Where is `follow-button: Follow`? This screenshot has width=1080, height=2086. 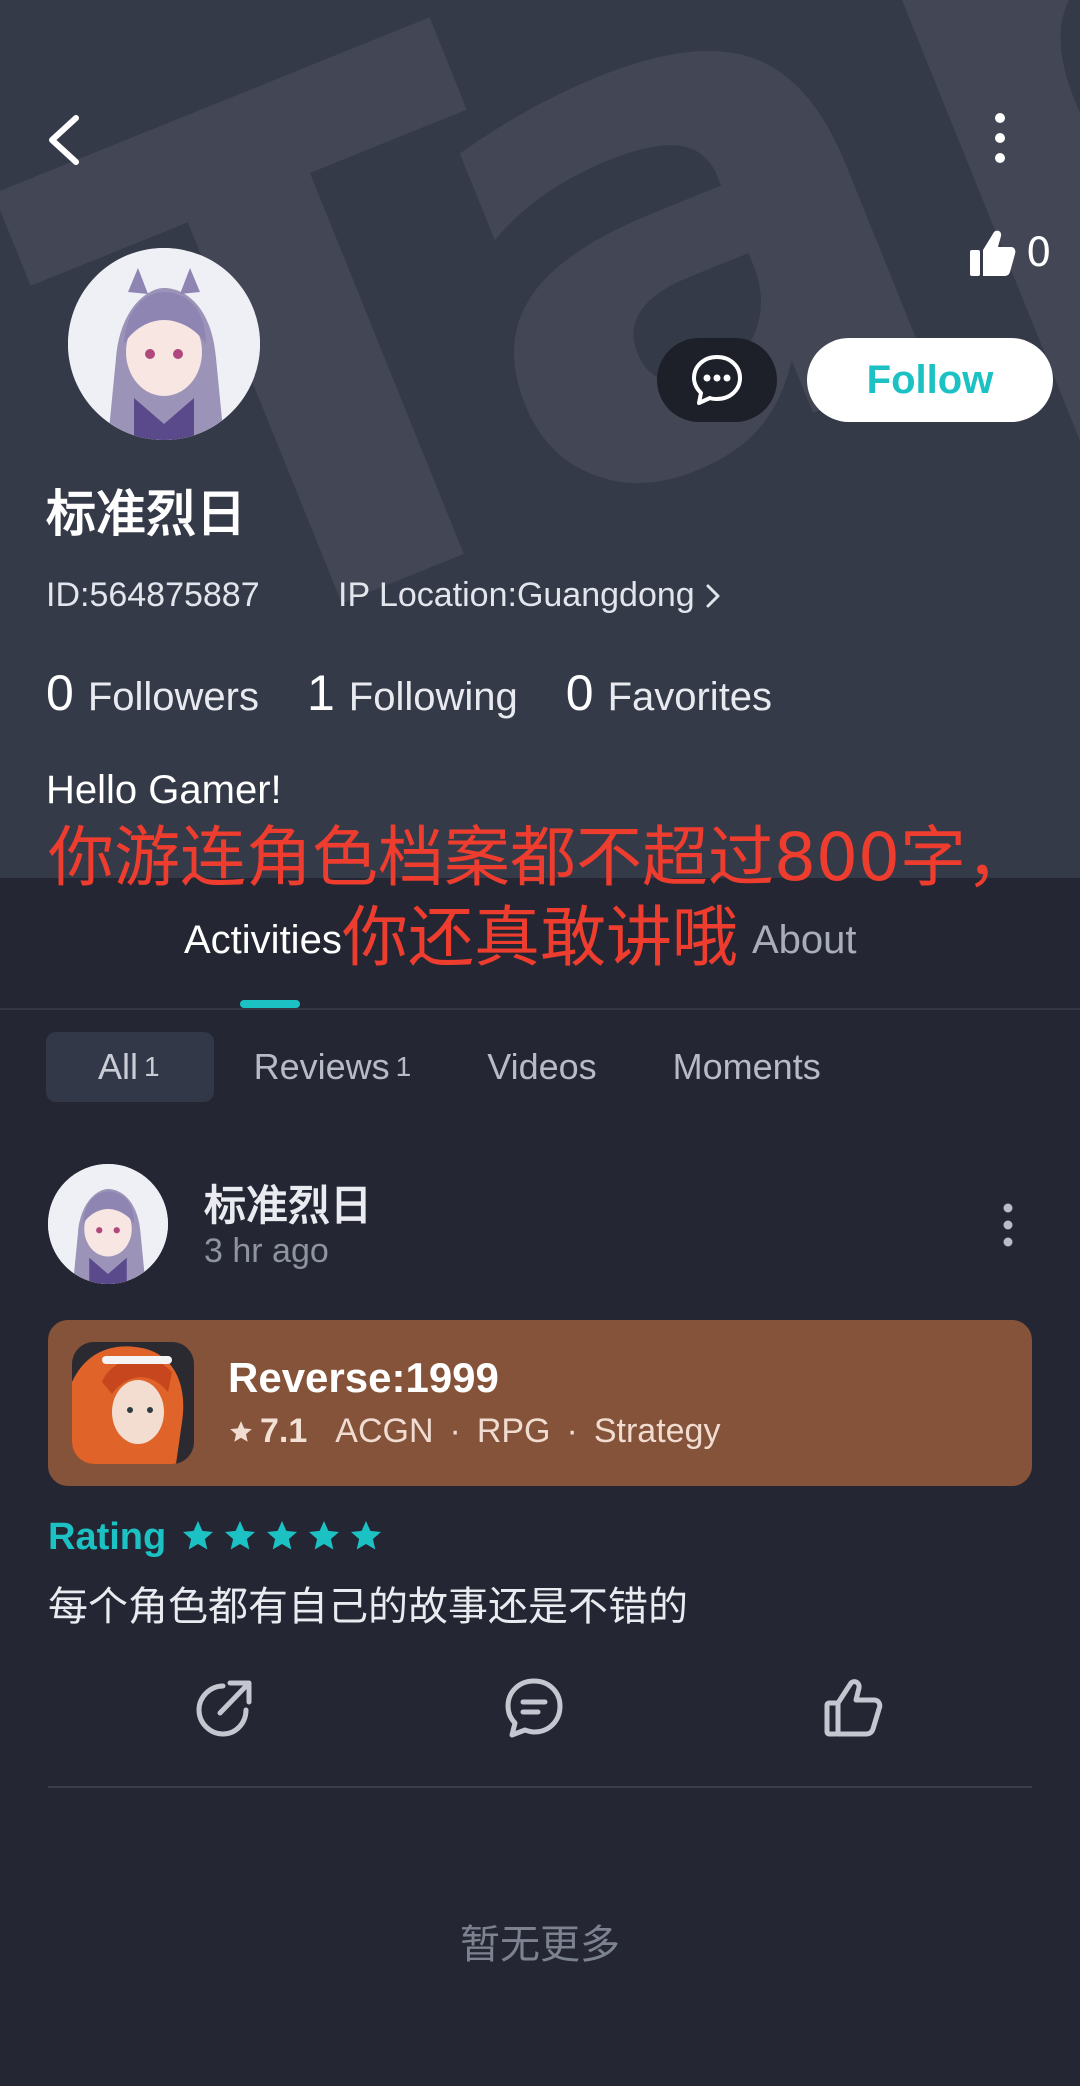
follow-button: Follow is located at coordinates (930, 380).